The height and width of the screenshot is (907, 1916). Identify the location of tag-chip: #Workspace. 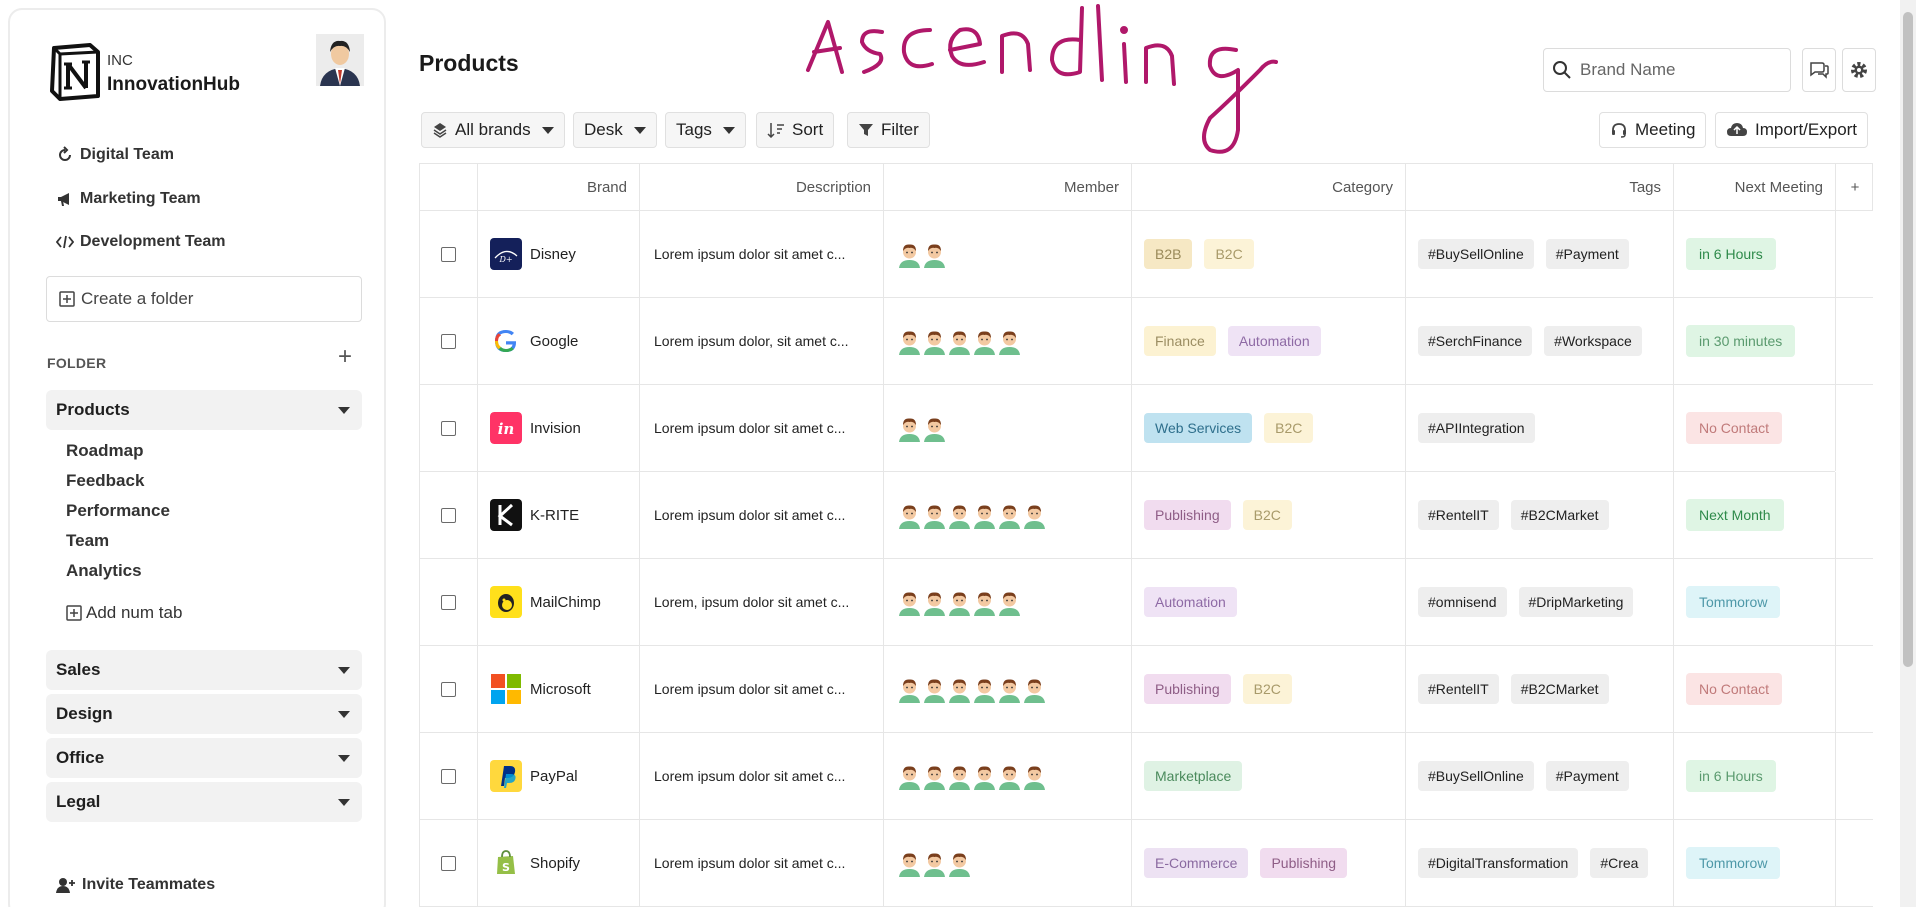
(1593, 341).